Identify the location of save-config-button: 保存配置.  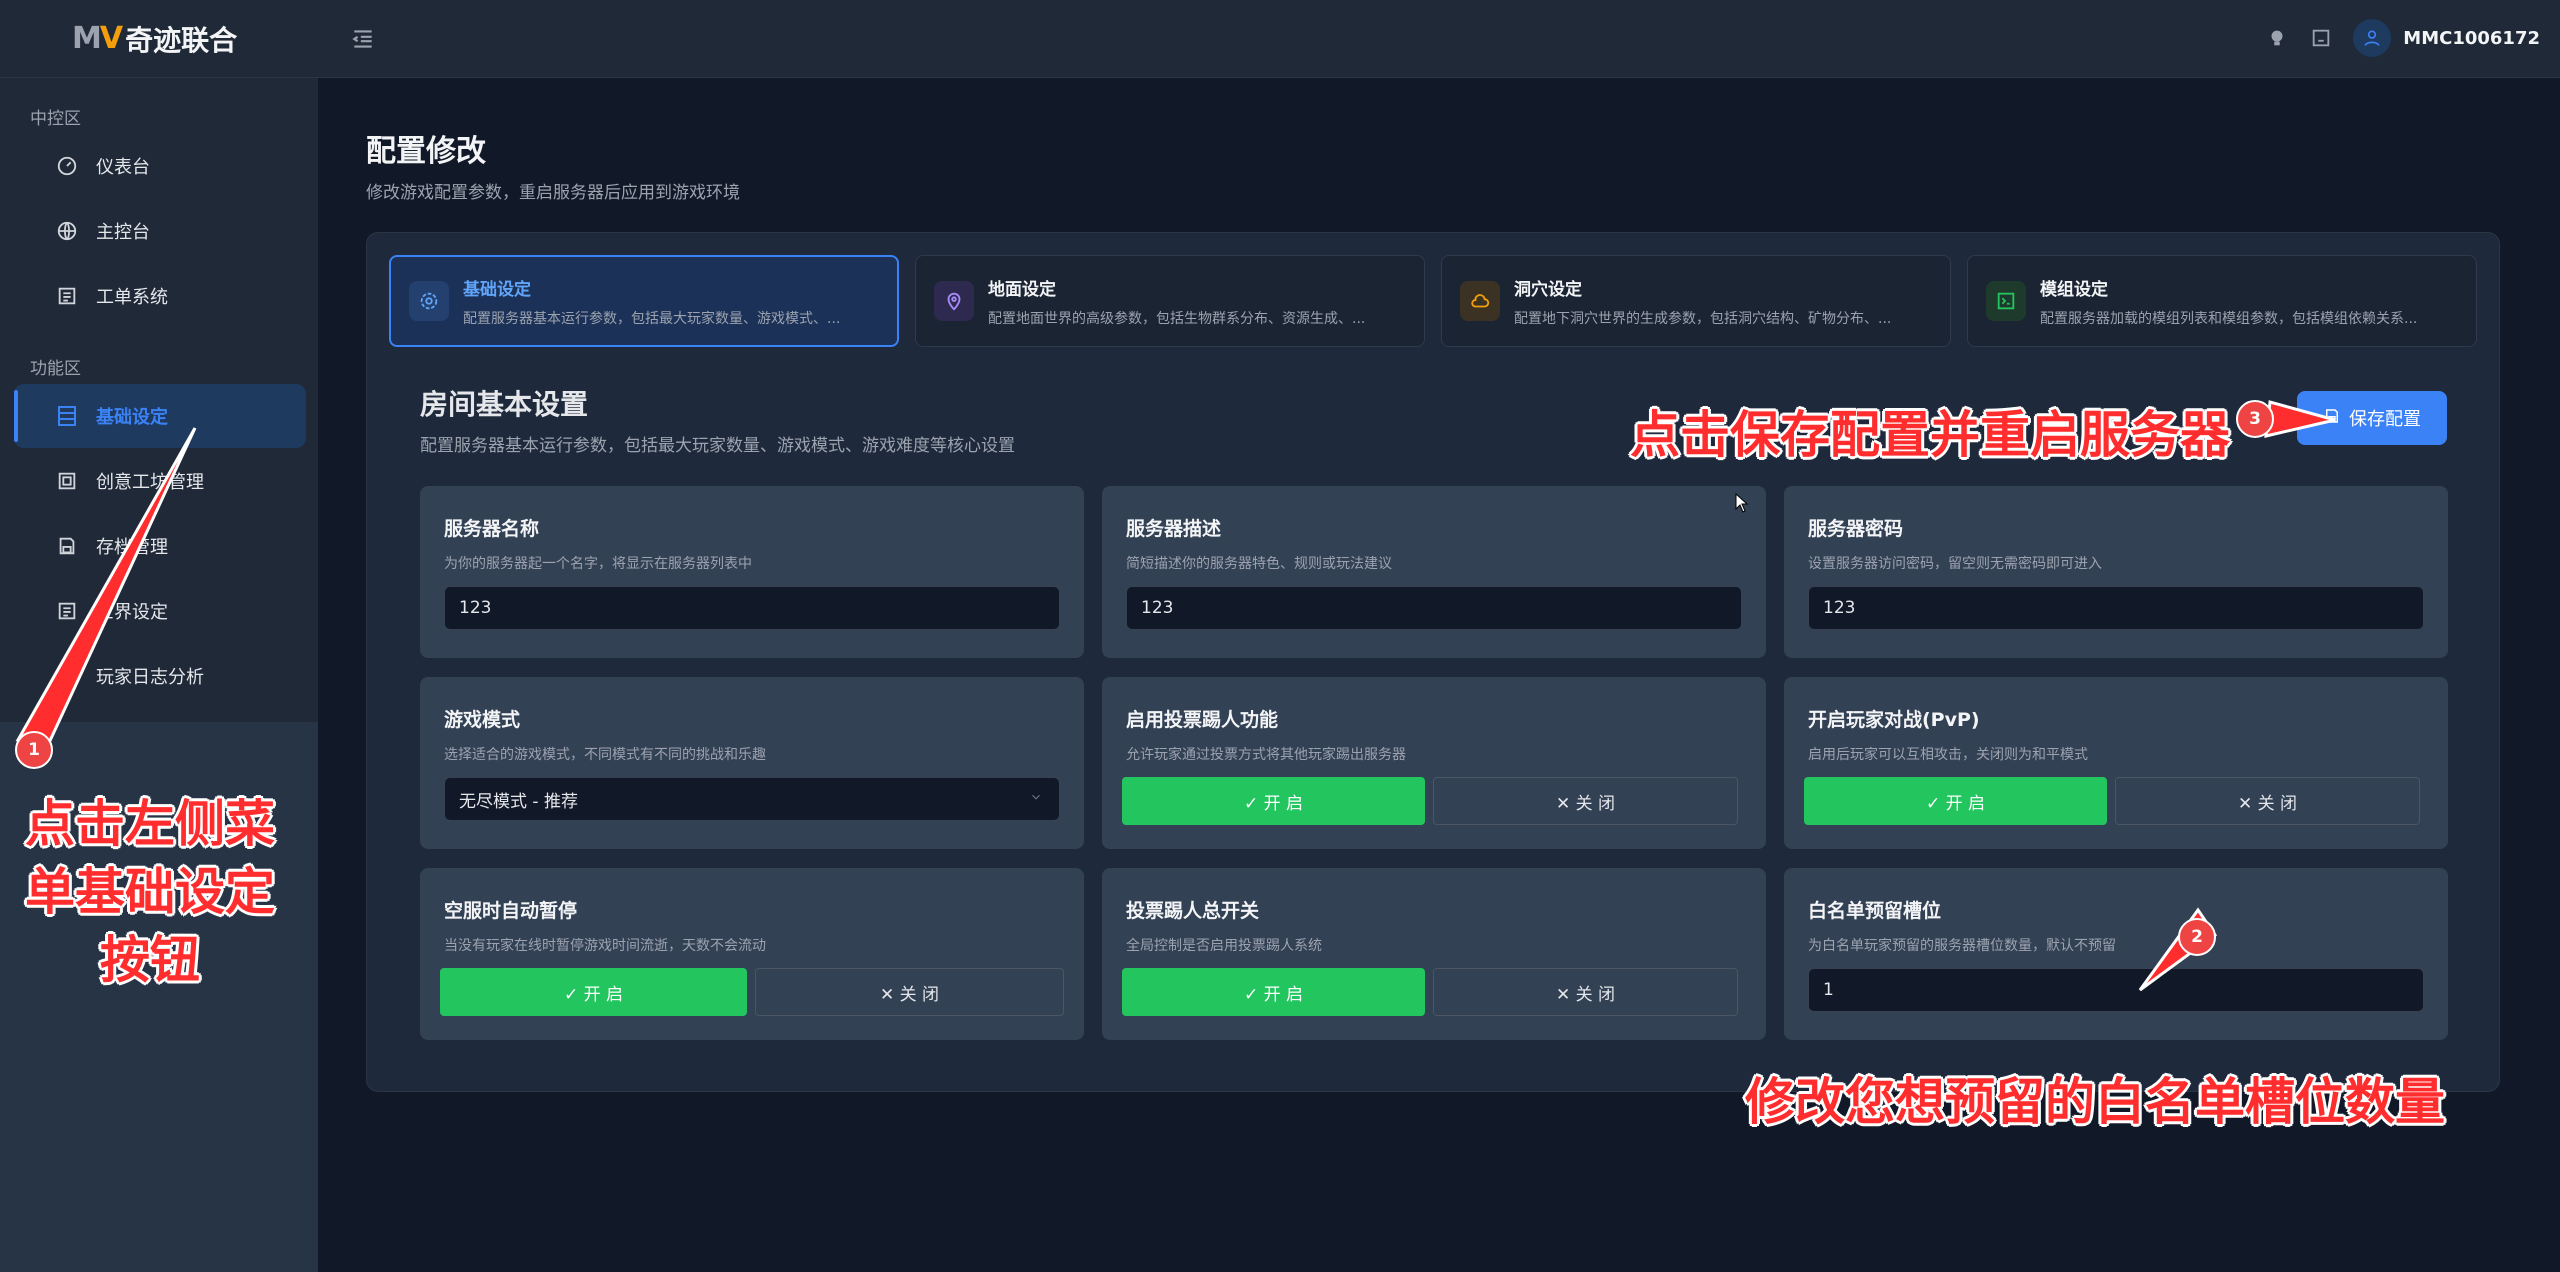
(2372, 418).